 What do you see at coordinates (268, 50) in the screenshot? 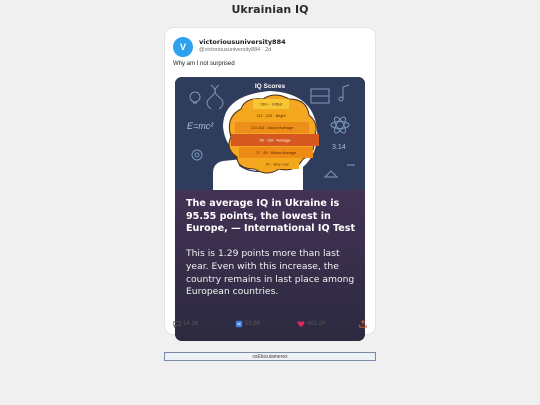
I see `timestamp: 2d` at bounding box center [268, 50].